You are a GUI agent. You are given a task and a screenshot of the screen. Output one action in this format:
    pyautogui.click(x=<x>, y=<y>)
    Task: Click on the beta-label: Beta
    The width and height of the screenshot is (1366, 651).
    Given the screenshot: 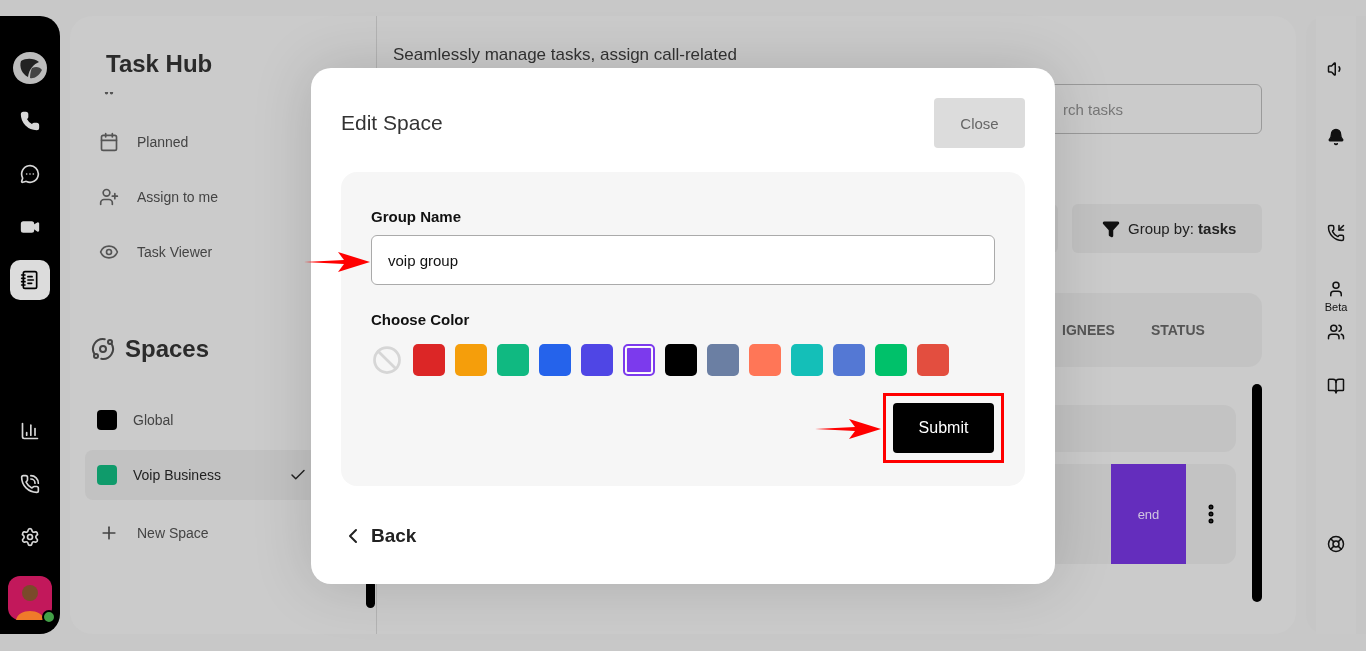 What is the action you would take?
    pyautogui.click(x=1336, y=307)
    